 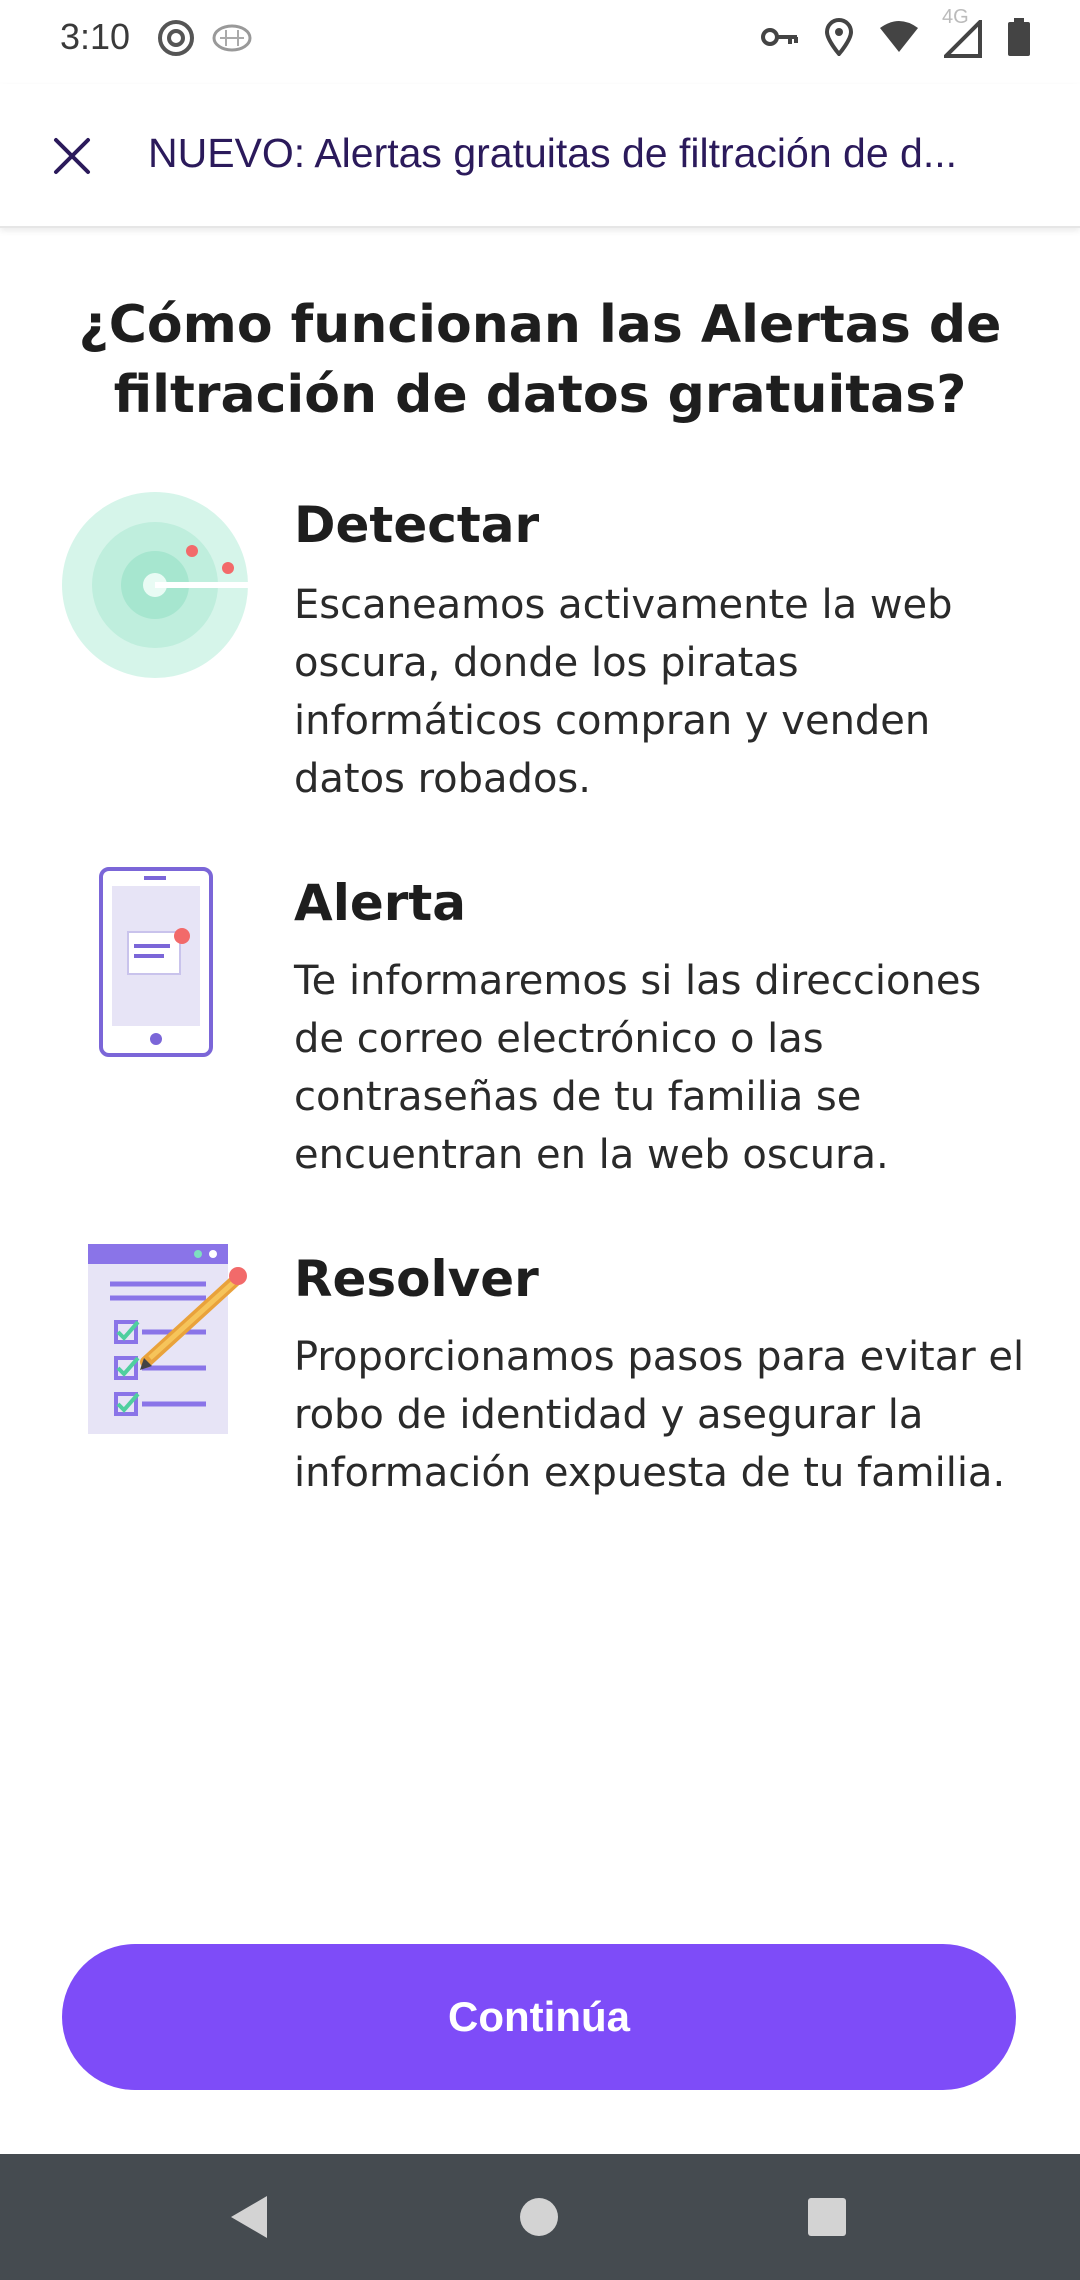 I want to click on nav-home-button, so click(x=539, y=2217).